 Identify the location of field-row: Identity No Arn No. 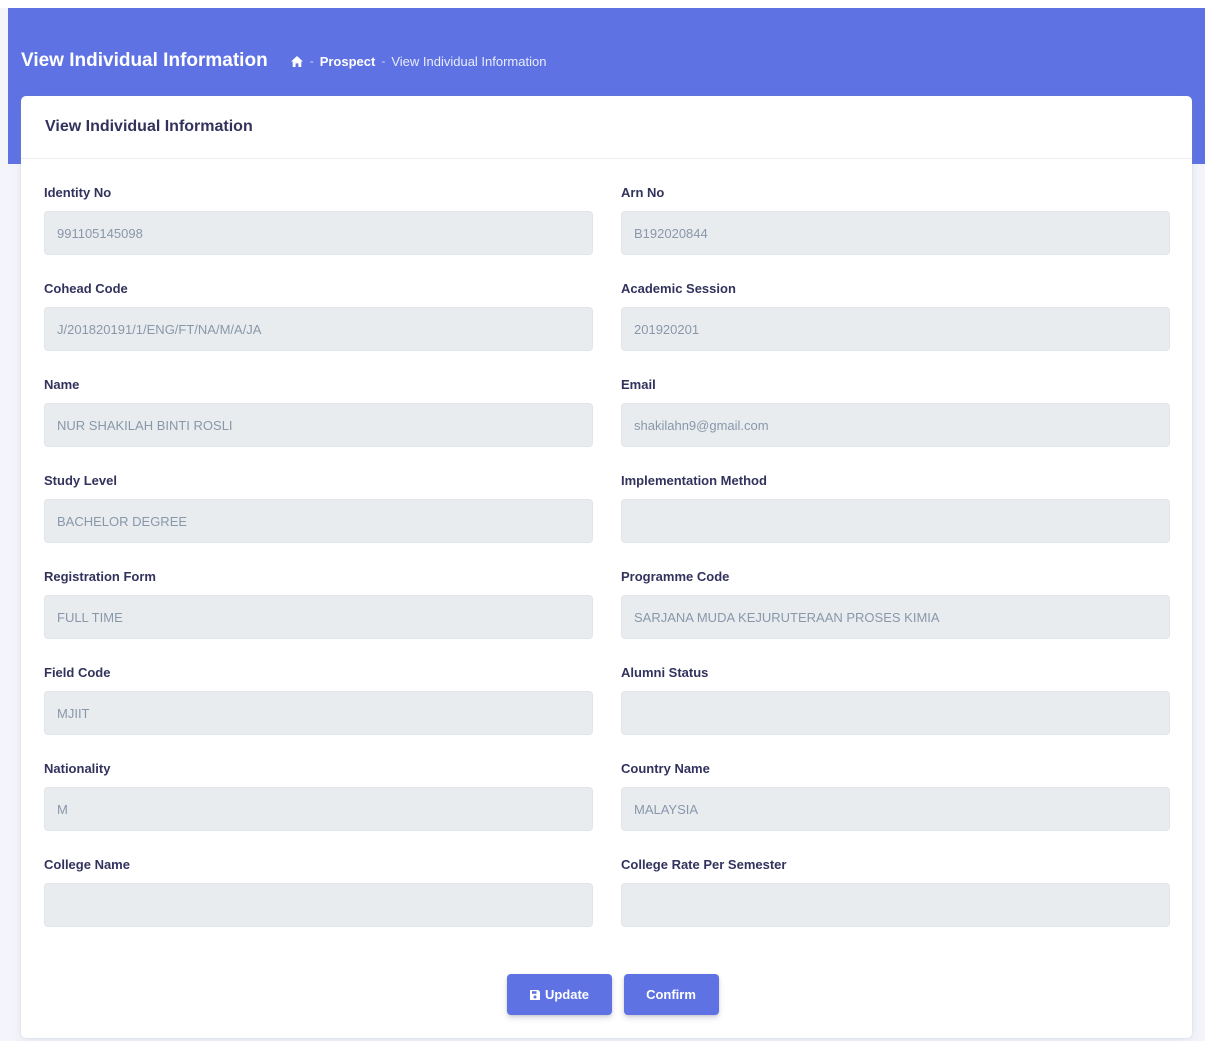
(607, 232).